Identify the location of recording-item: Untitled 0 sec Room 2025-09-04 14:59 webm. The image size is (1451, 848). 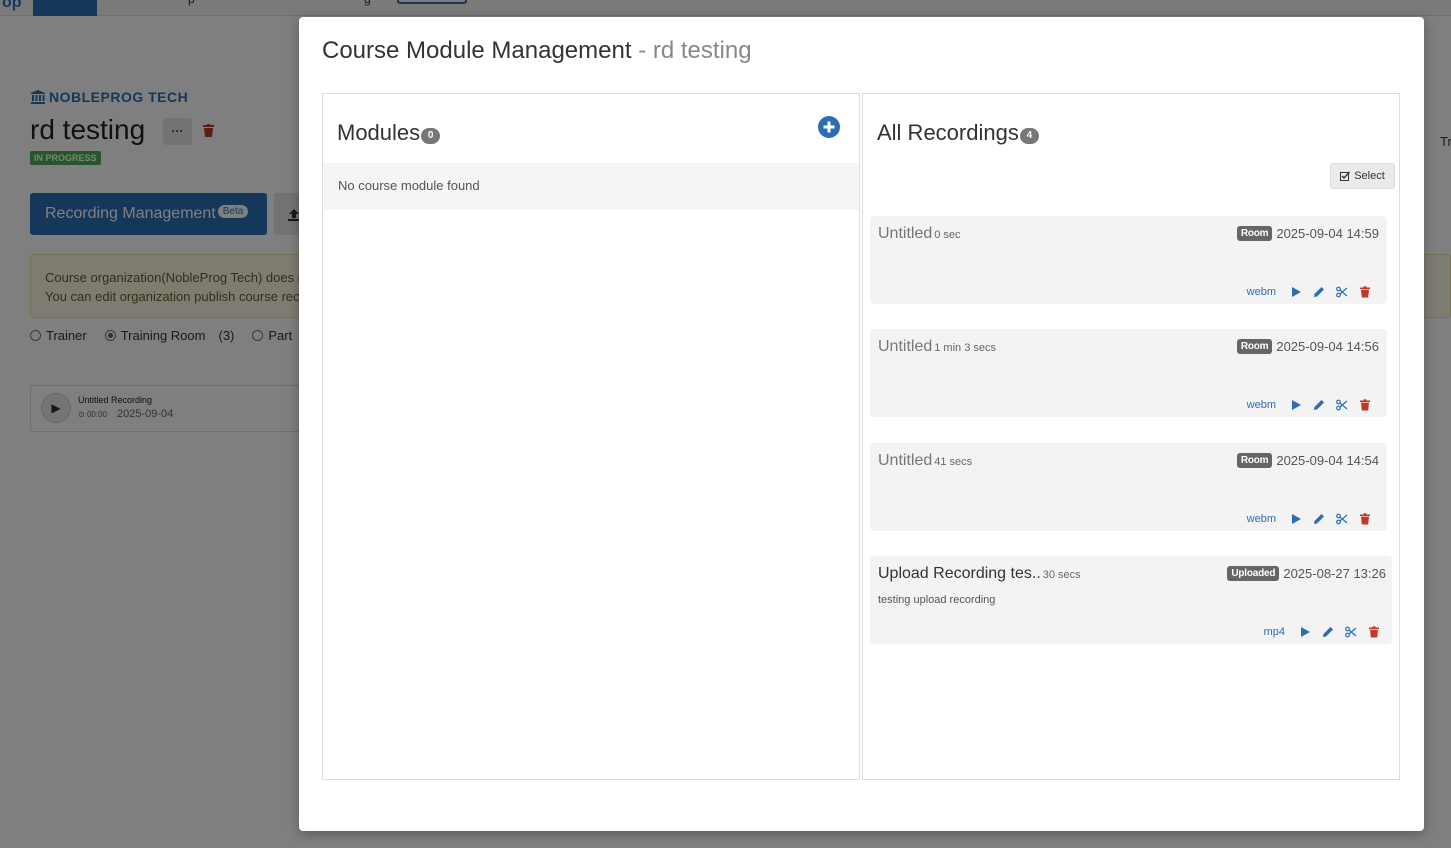
(1128, 260).